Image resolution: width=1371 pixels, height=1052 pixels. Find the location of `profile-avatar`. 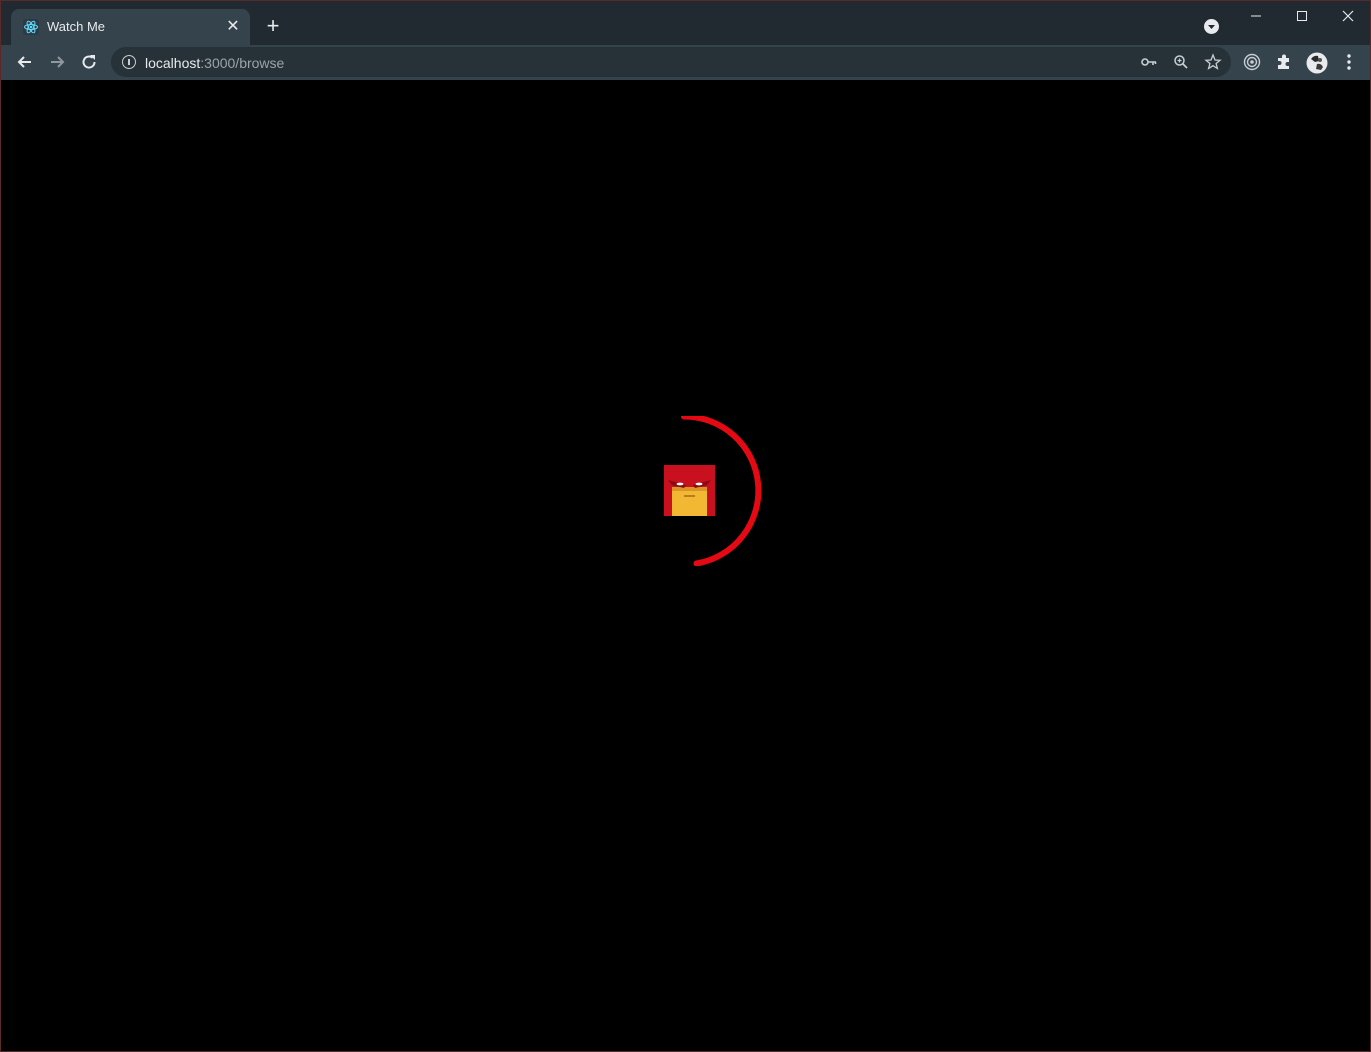

profile-avatar is located at coordinates (1317, 63).